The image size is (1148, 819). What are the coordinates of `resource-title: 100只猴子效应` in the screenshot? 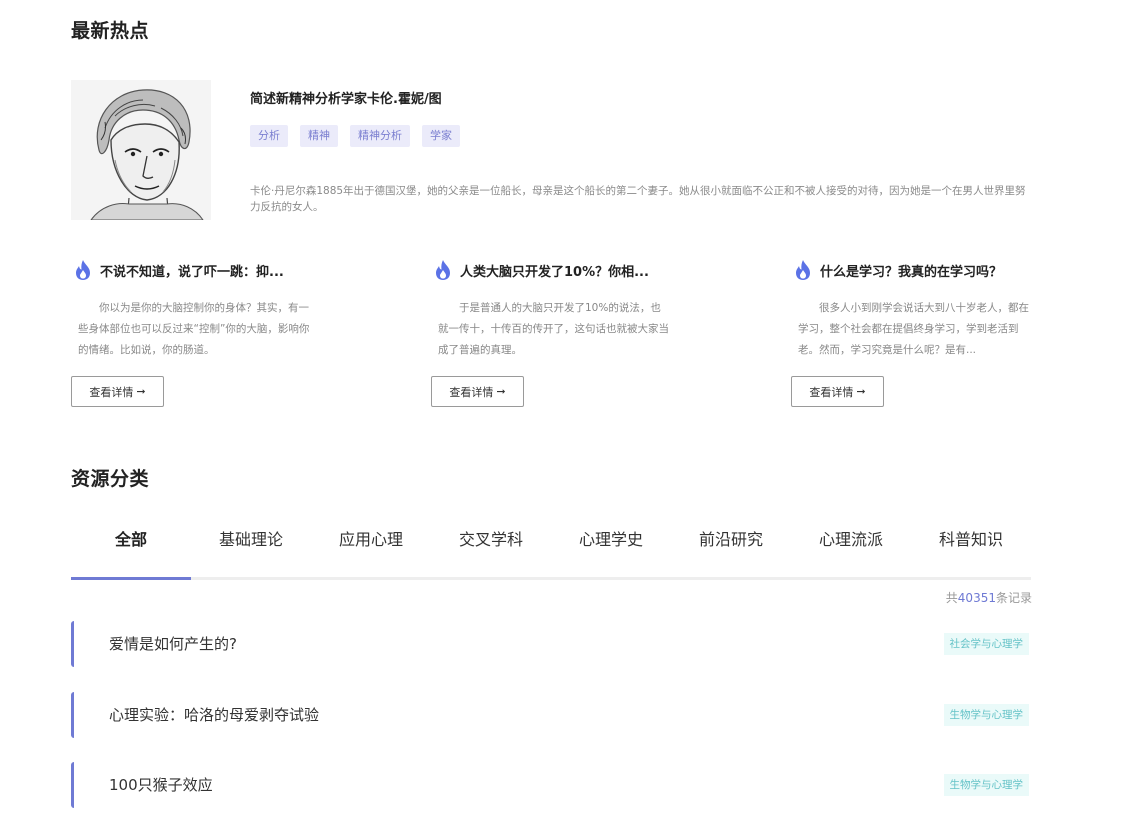 It's located at (161, 785).